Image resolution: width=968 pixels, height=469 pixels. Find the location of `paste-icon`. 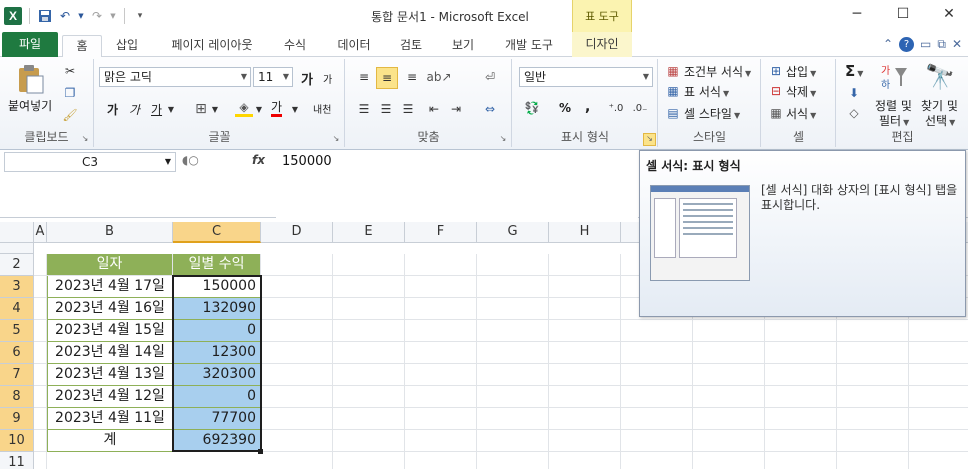

paste-icon is located at coordinates (31, 79).